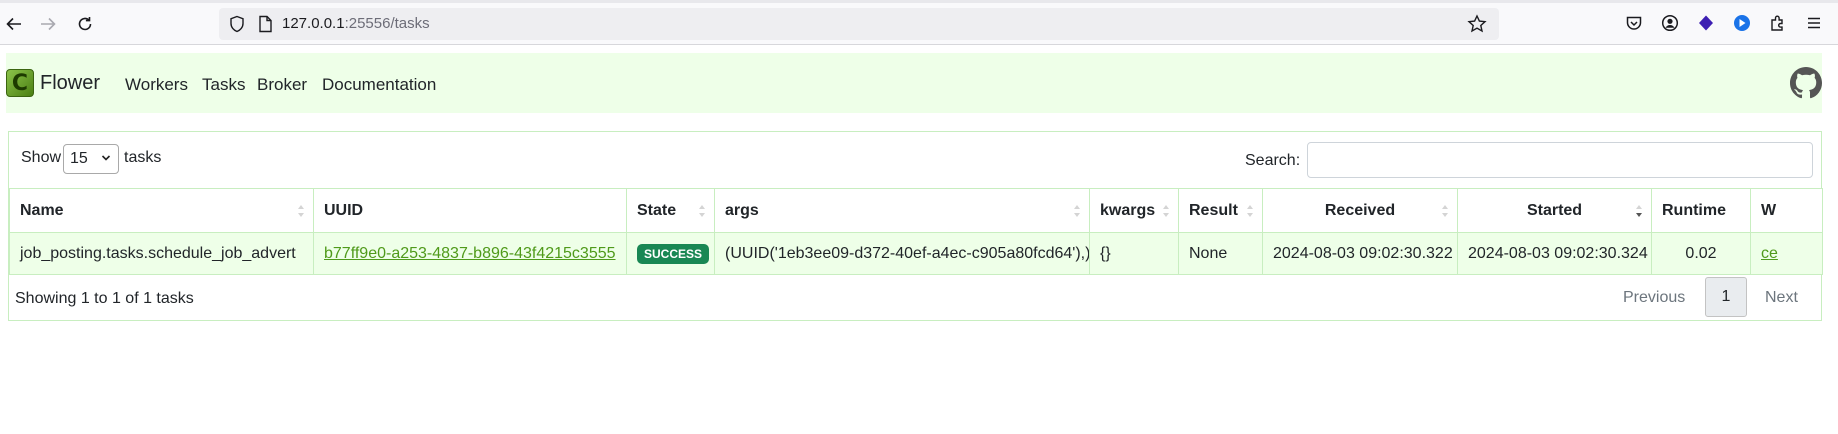 Image resolution: width=1838 pixels, height=434 pixels. I want to click on celery-logo-icon: C, so click(20, 83).